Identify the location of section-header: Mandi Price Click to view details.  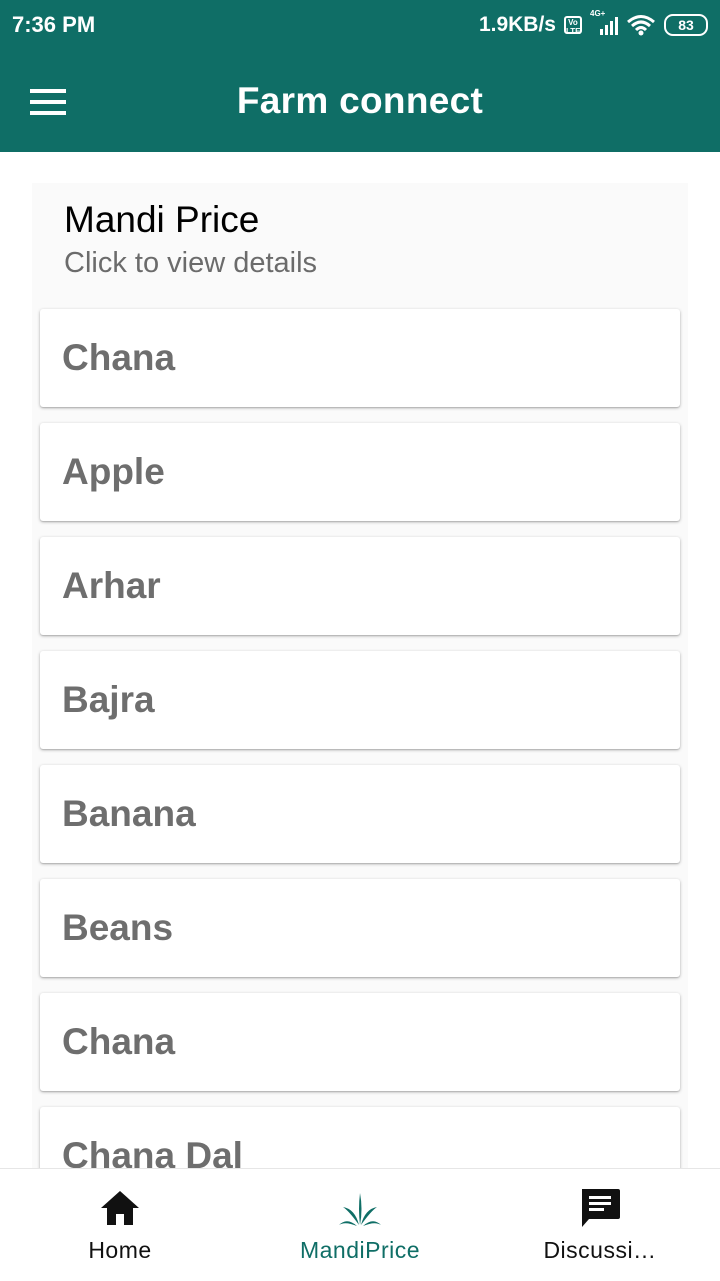
(360, 238).